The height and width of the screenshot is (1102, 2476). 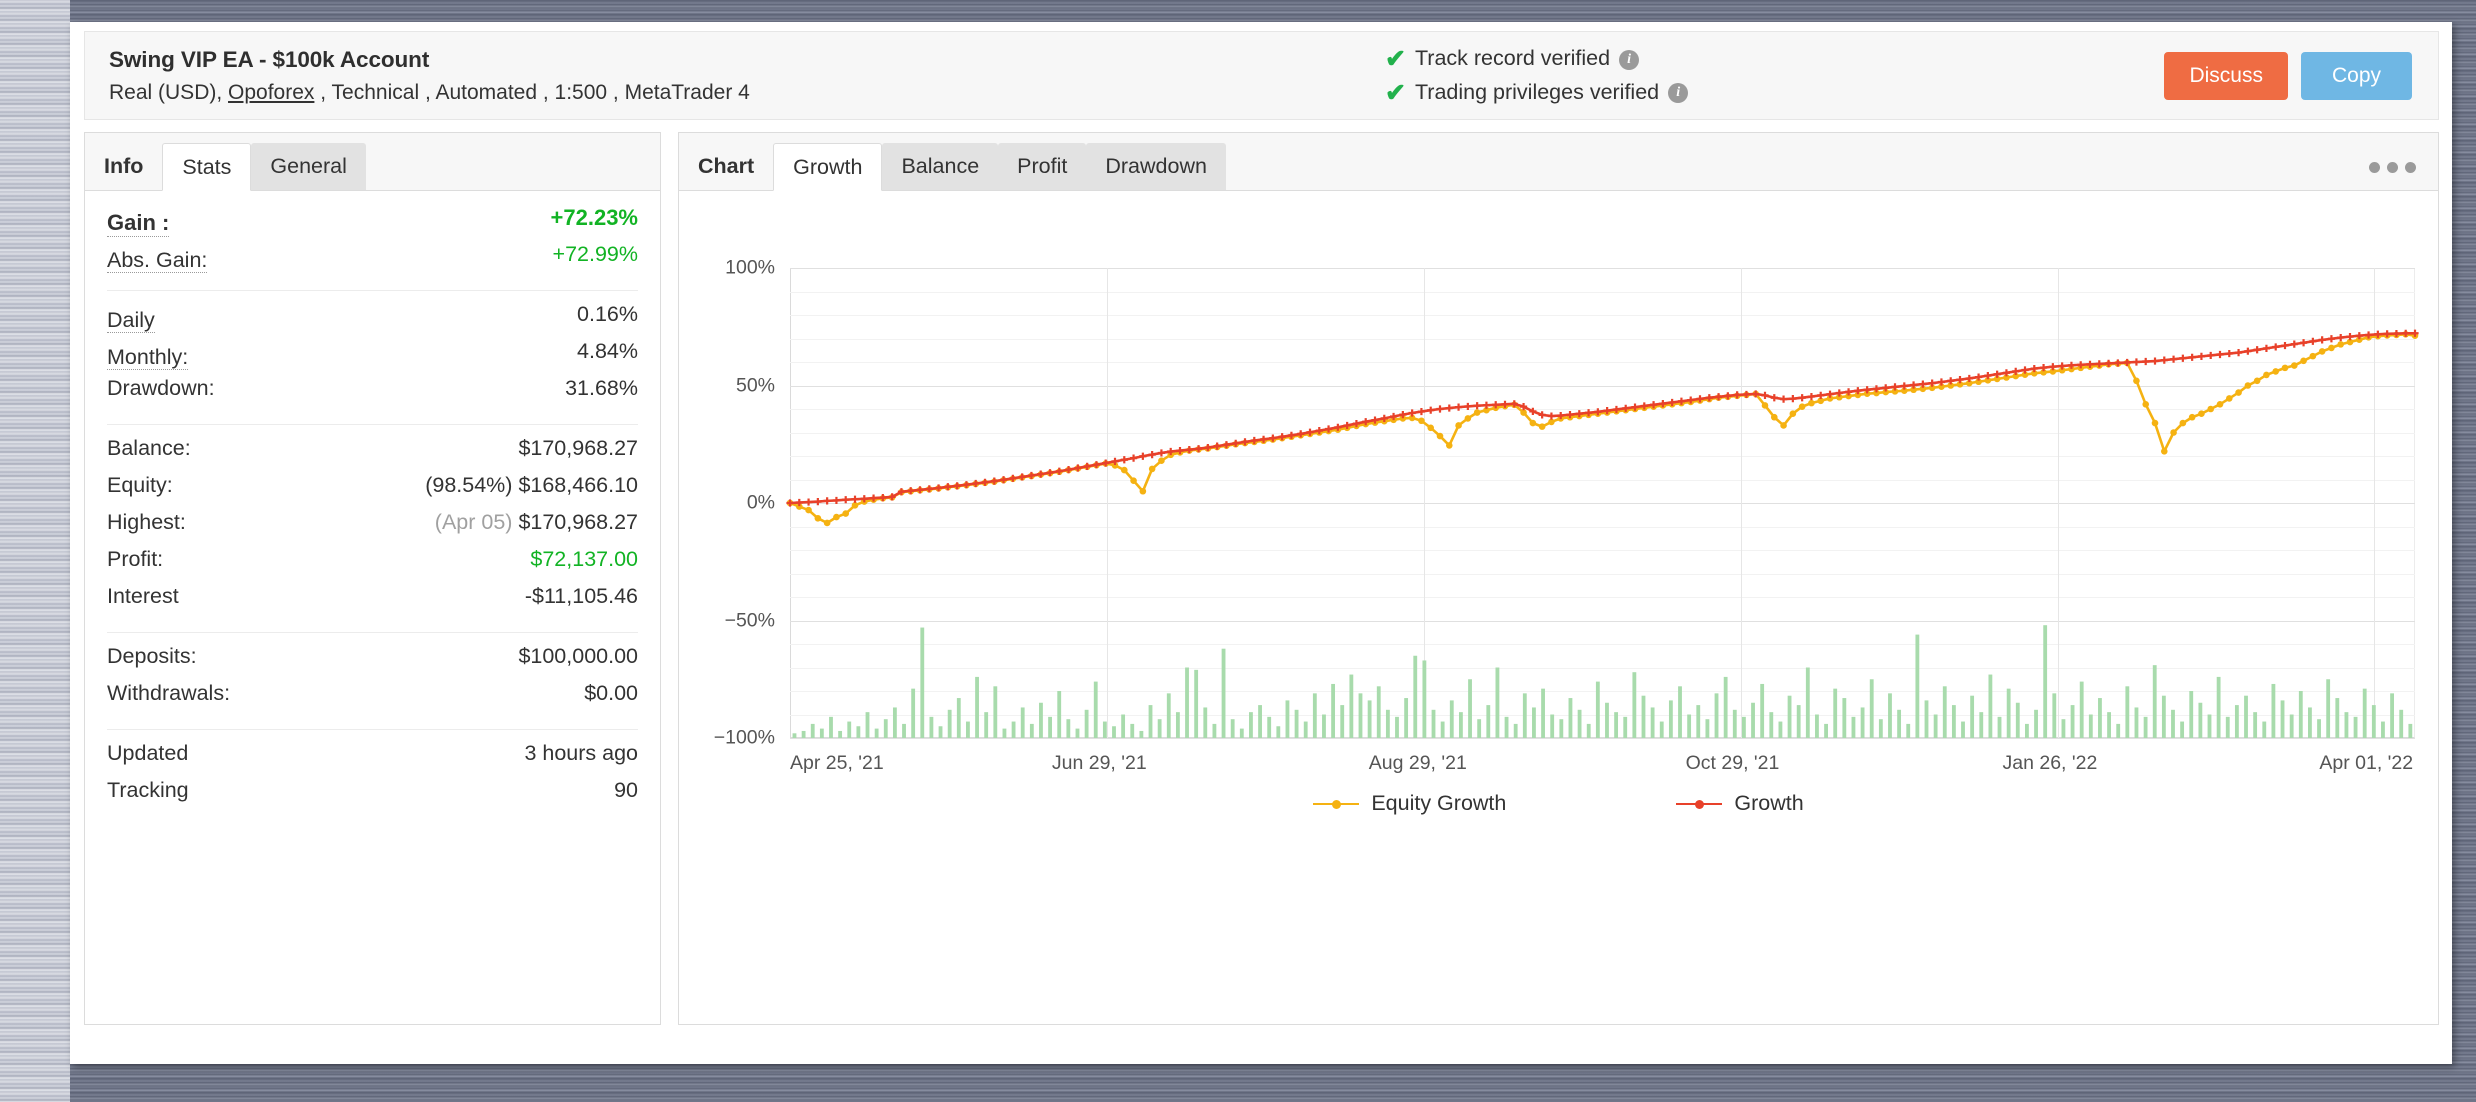 I want to click on copy-button: Copy, so click(x=2356, y=75).